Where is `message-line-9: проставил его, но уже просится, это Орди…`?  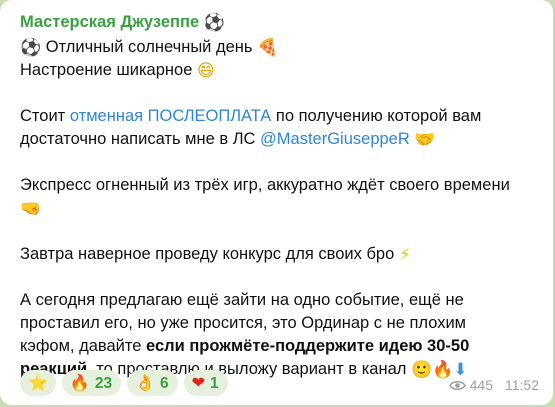
message-line-9: проставил его, но уже просится, это Орди… is located at coordinates (277, 323).